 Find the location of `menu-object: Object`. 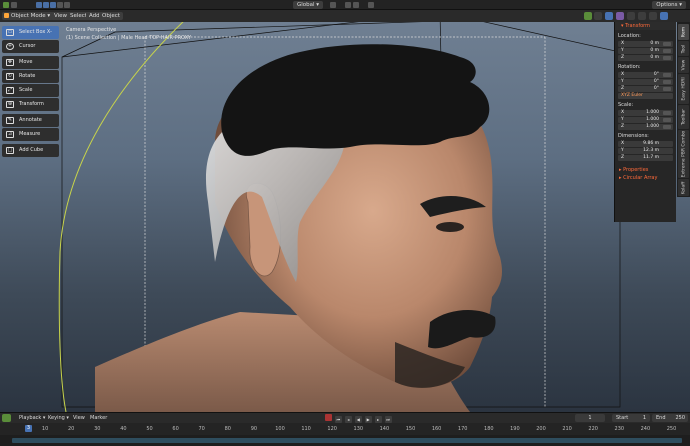

menu-object: Object is located at coordinates (111, 16).